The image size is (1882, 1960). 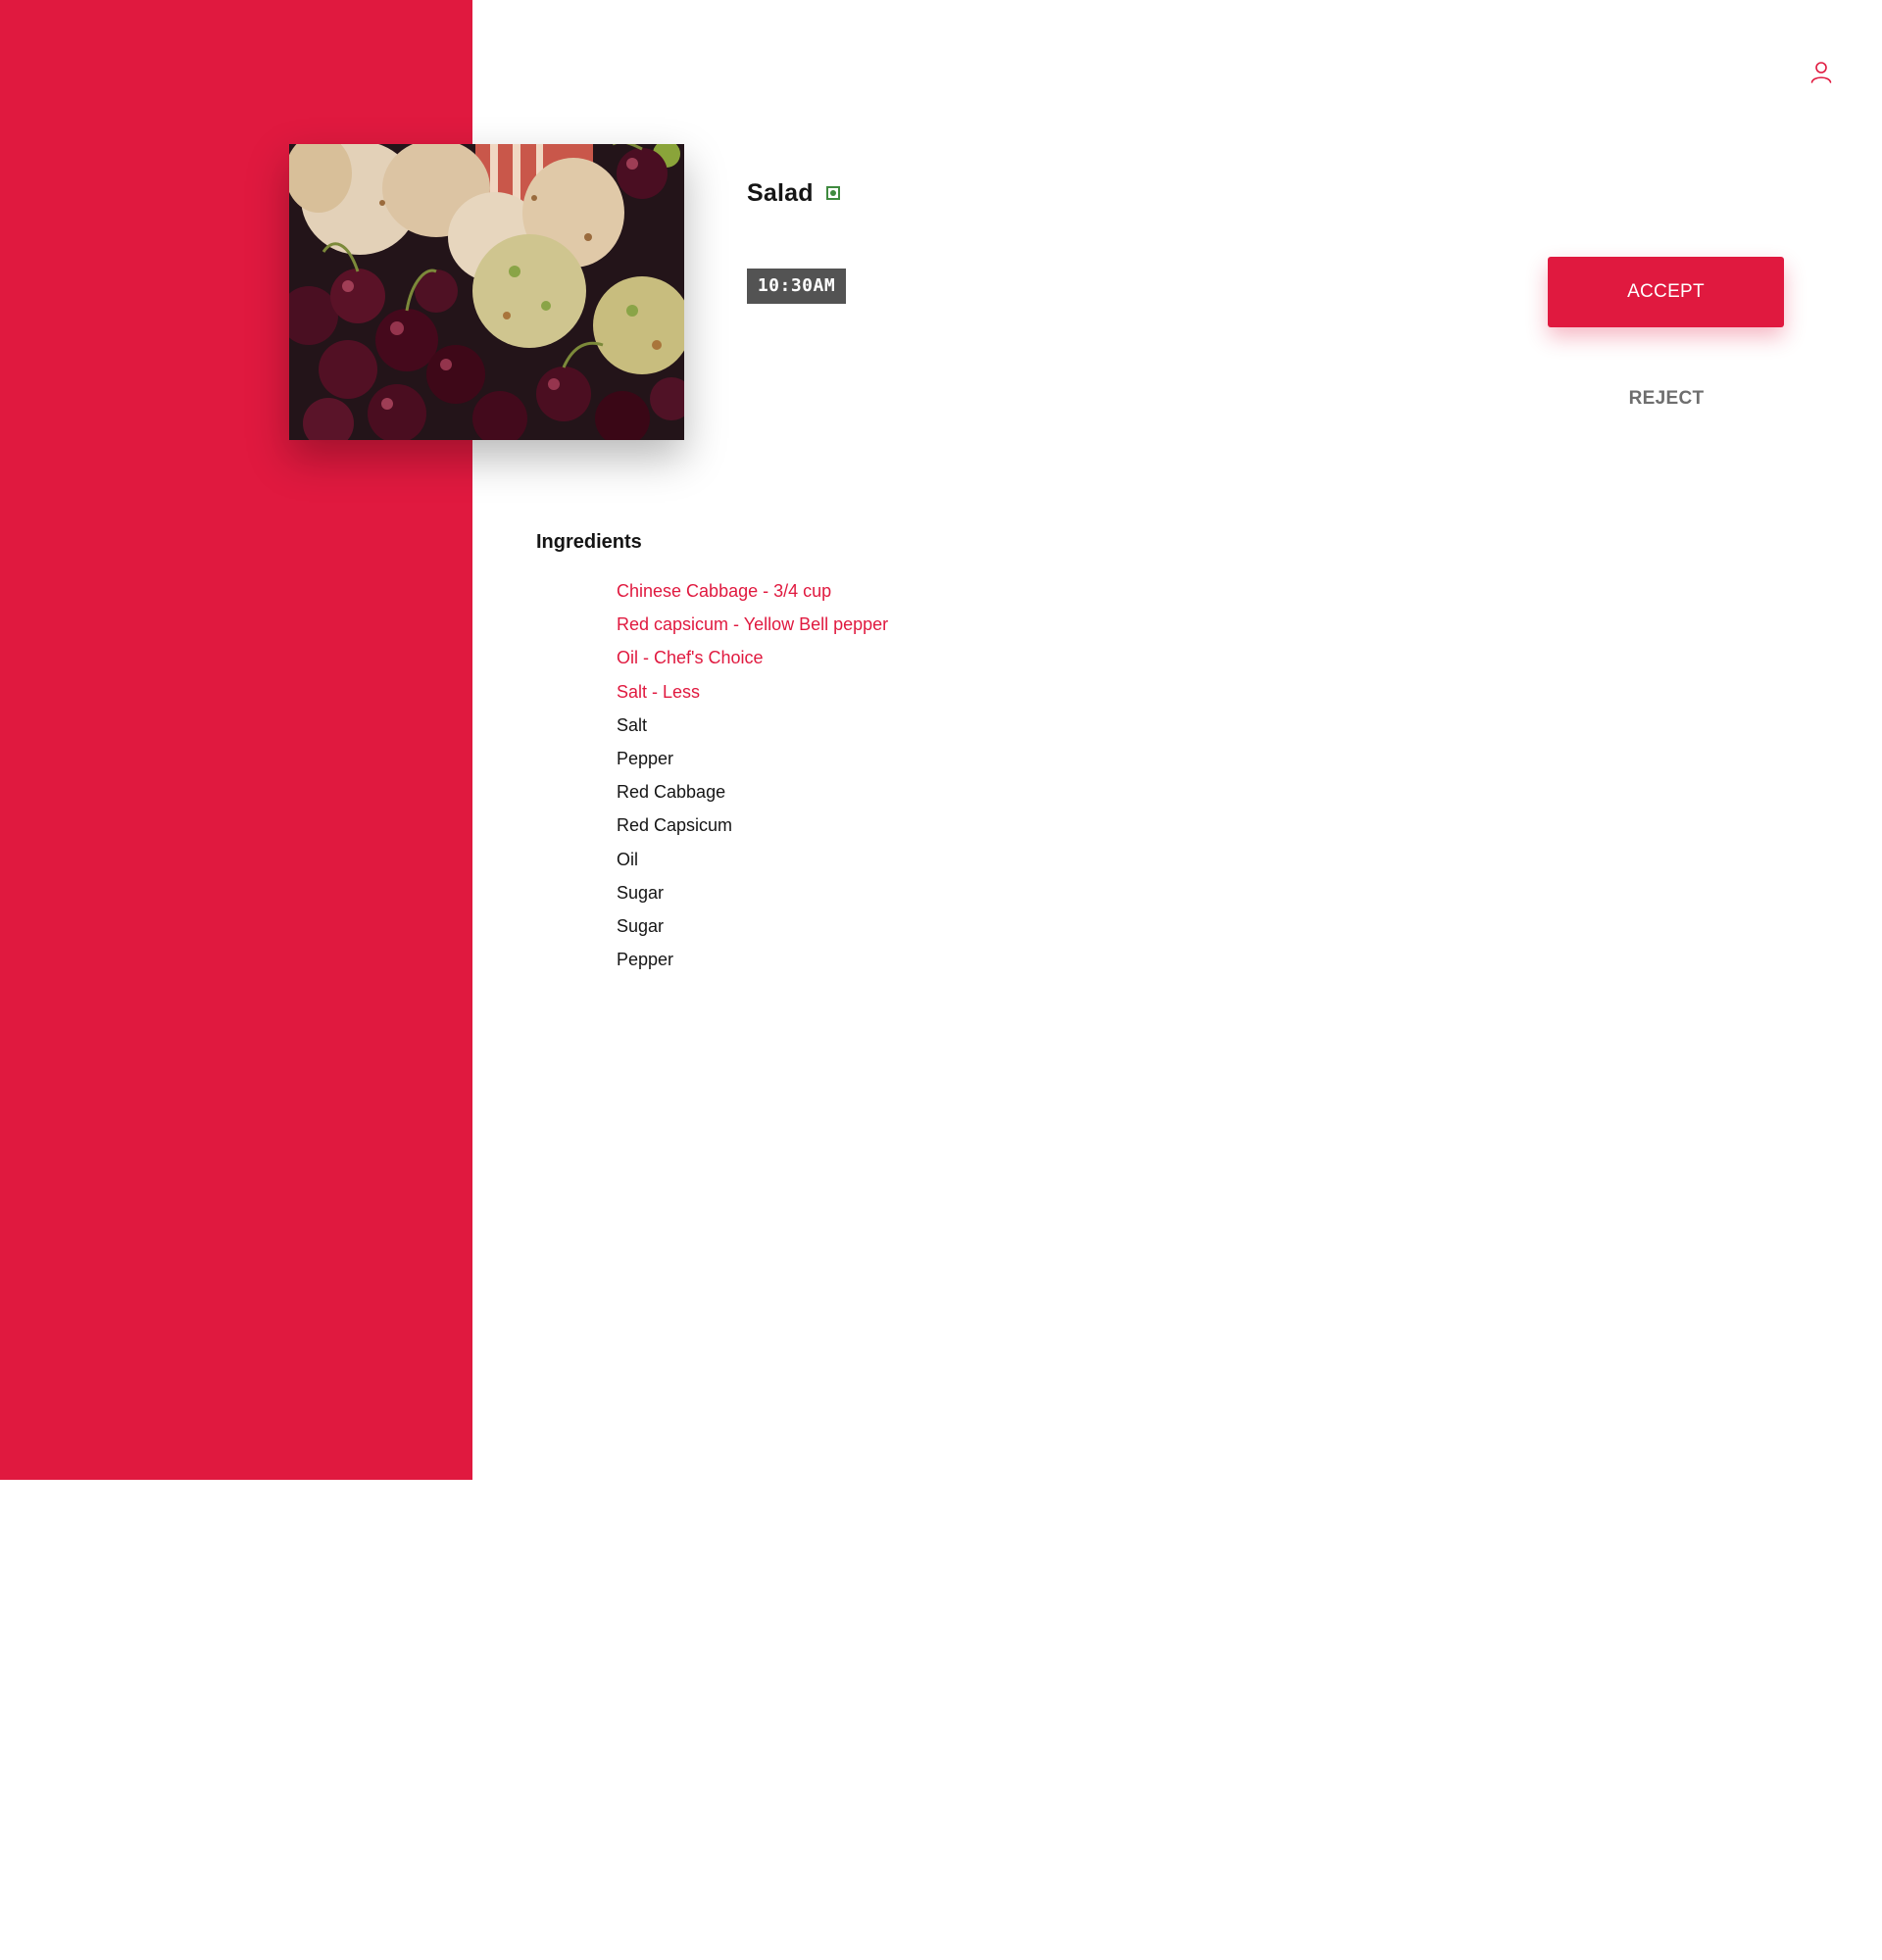 What do you see at coordinates (675, 825) in the screenshot?
I see `ingredient-item: Red Capsicum` at bounding box center [675, 825].